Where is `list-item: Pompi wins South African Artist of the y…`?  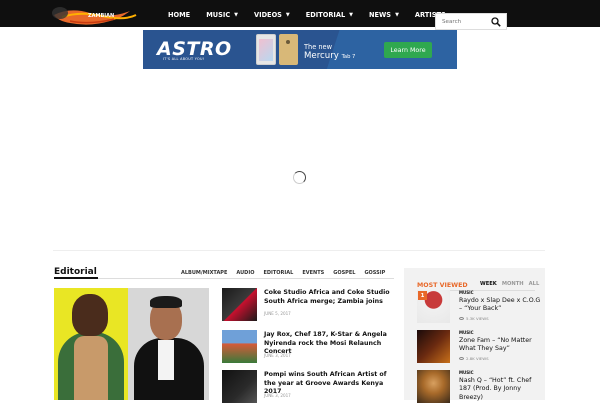
list-item: Pompi wins South African Artist of the y… is located at coordinates (307, 390).